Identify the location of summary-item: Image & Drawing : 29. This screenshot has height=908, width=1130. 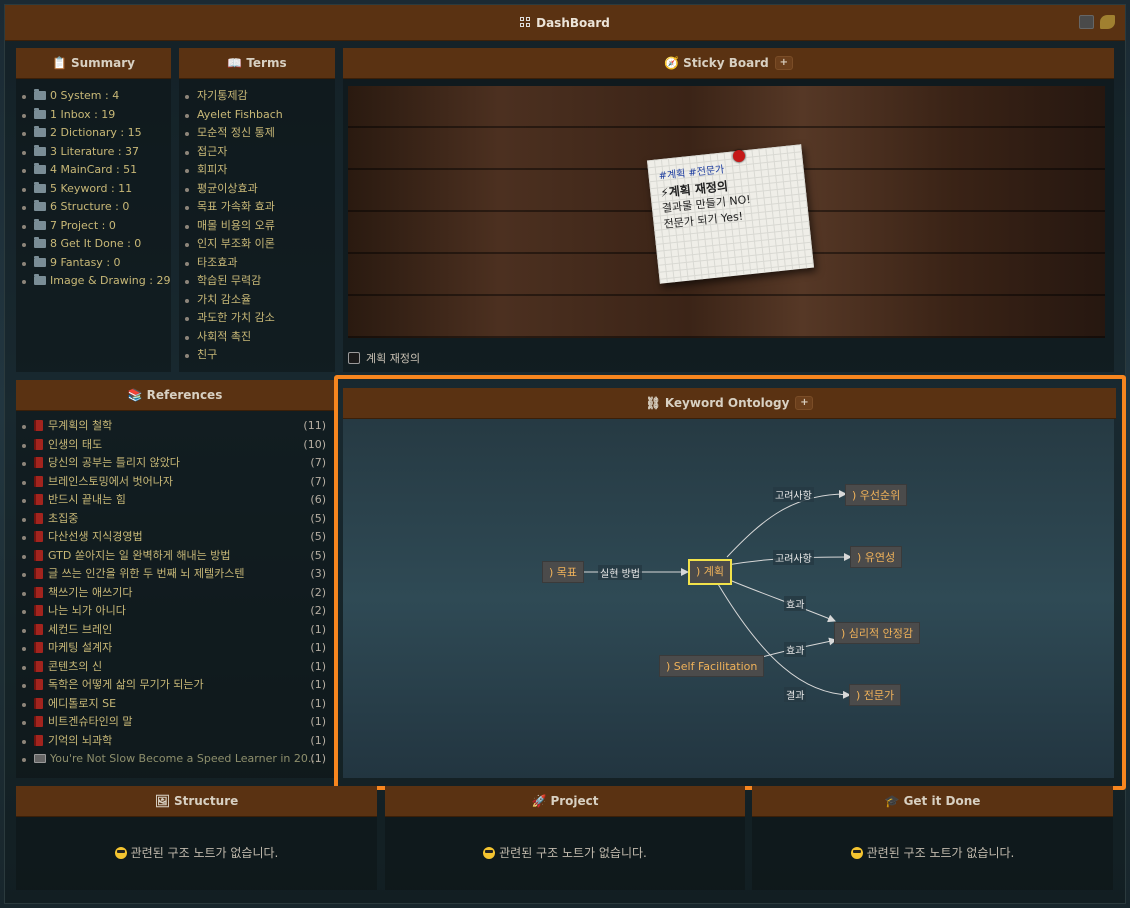
(93, 281).